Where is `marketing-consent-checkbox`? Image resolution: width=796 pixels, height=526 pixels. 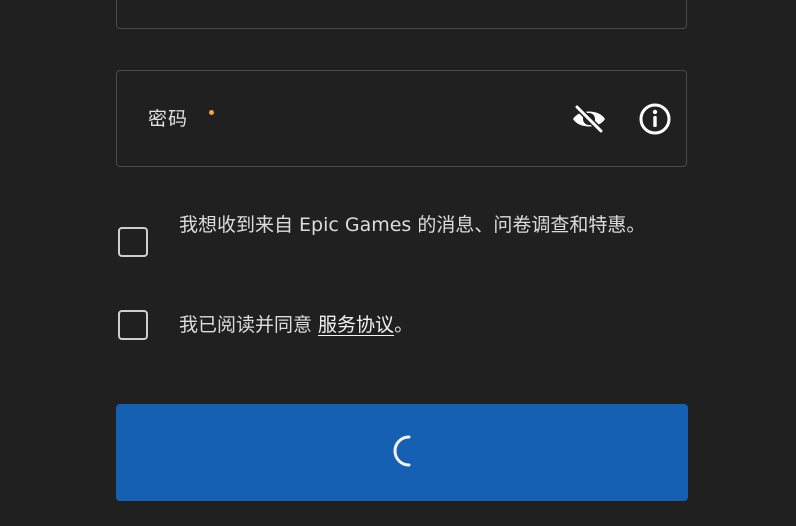
marketing-consent-checkbox is located at coordinates (133, 242).